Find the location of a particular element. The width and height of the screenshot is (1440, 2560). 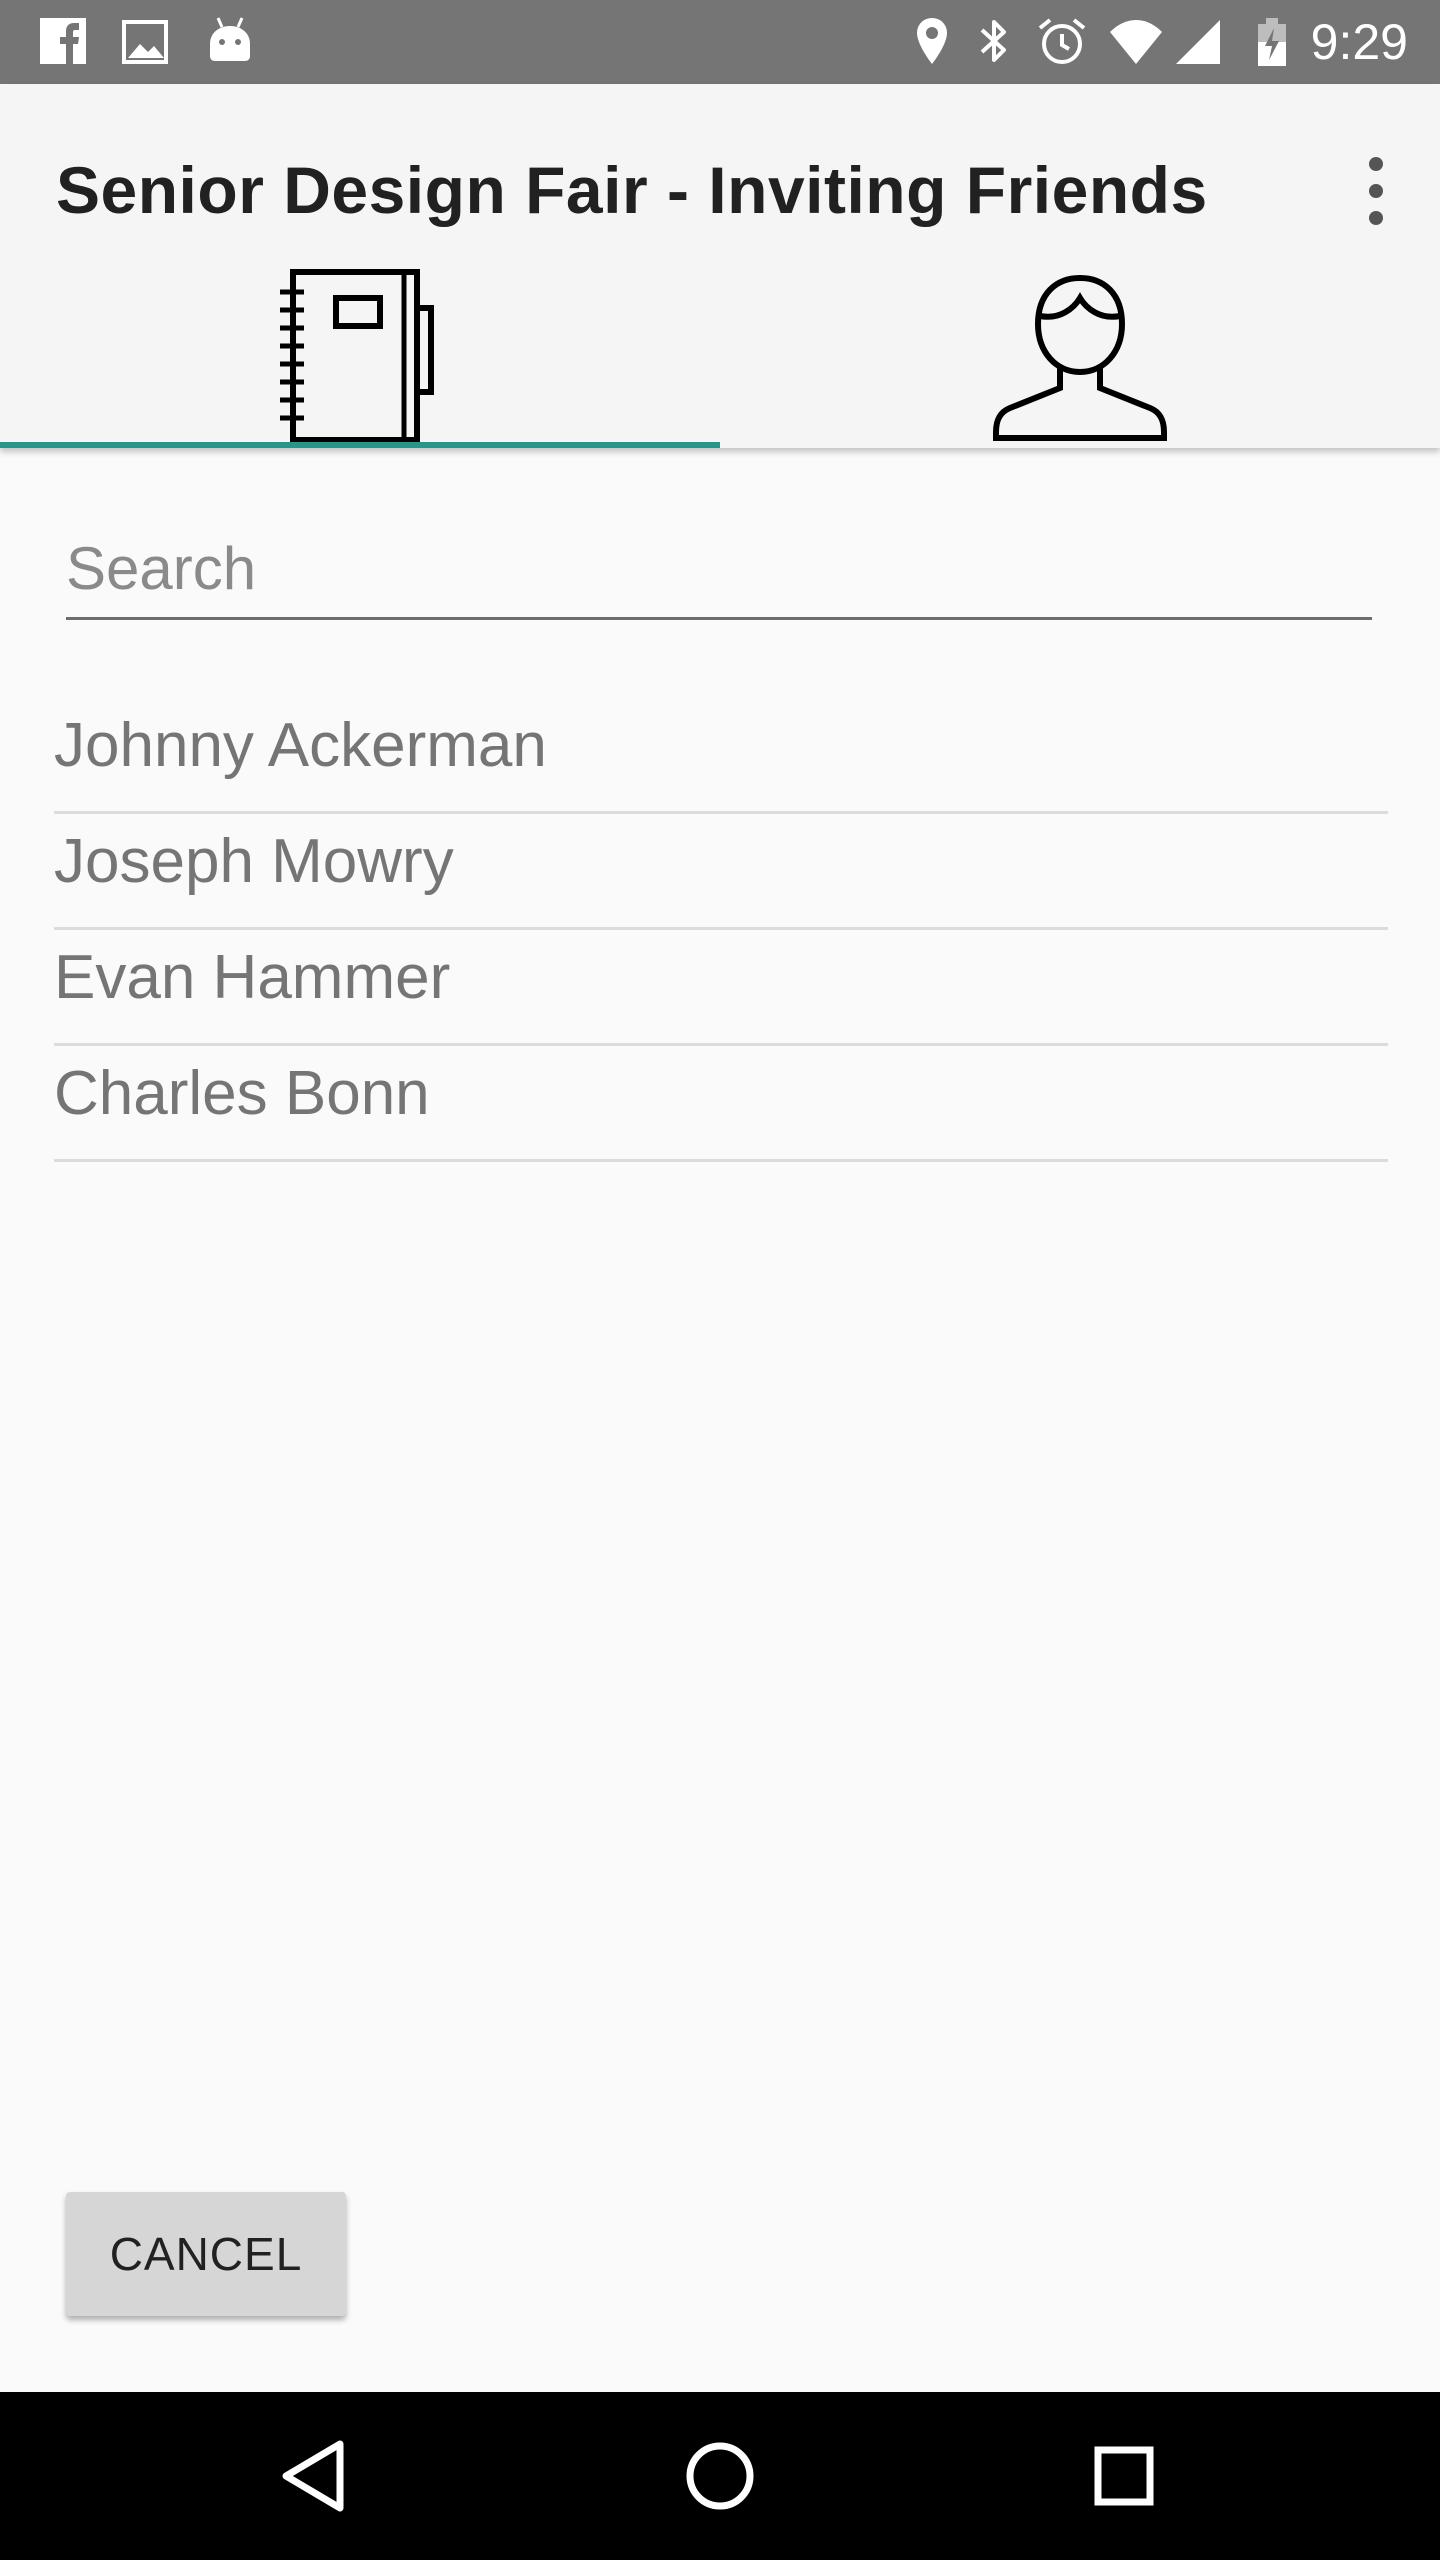

list-item: Johnny Ackerman is located at coordinates (721, 756).